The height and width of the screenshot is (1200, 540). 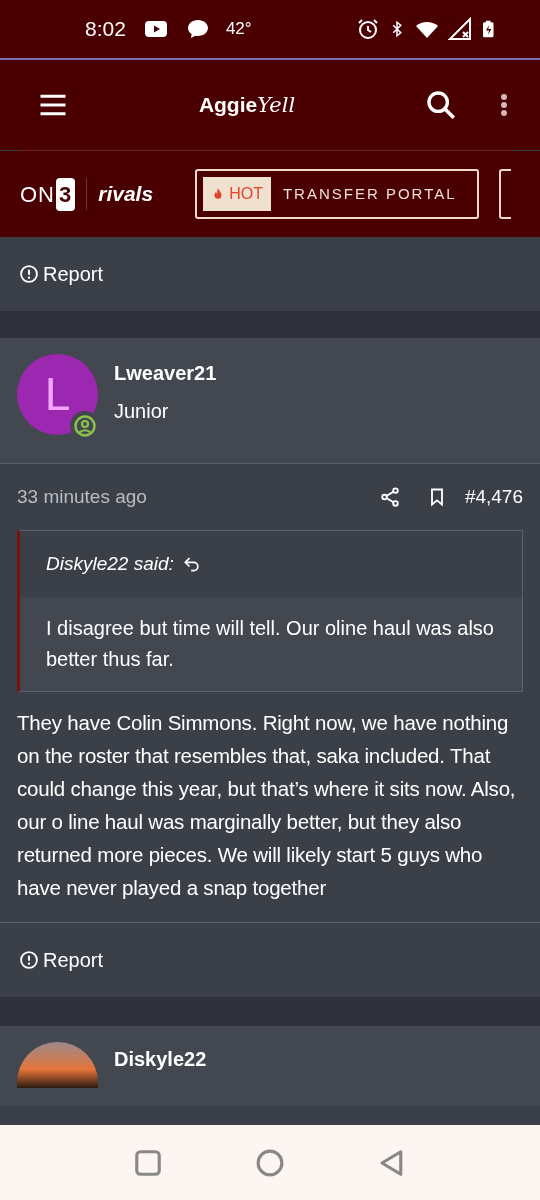 I want to click on search-icon, so click(x=441, y=105).